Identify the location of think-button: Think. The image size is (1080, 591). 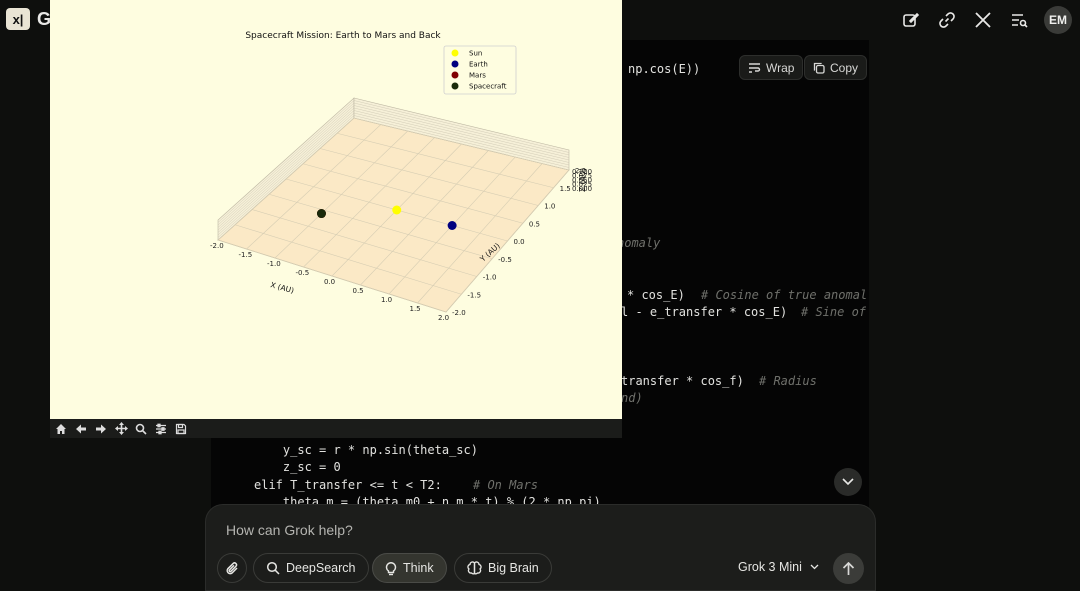
(409, 568).